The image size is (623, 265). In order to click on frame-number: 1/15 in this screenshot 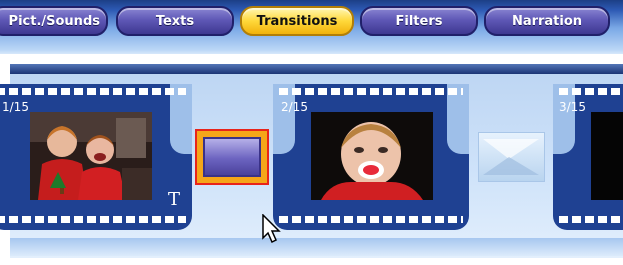, I will do `click(15, 107)`.